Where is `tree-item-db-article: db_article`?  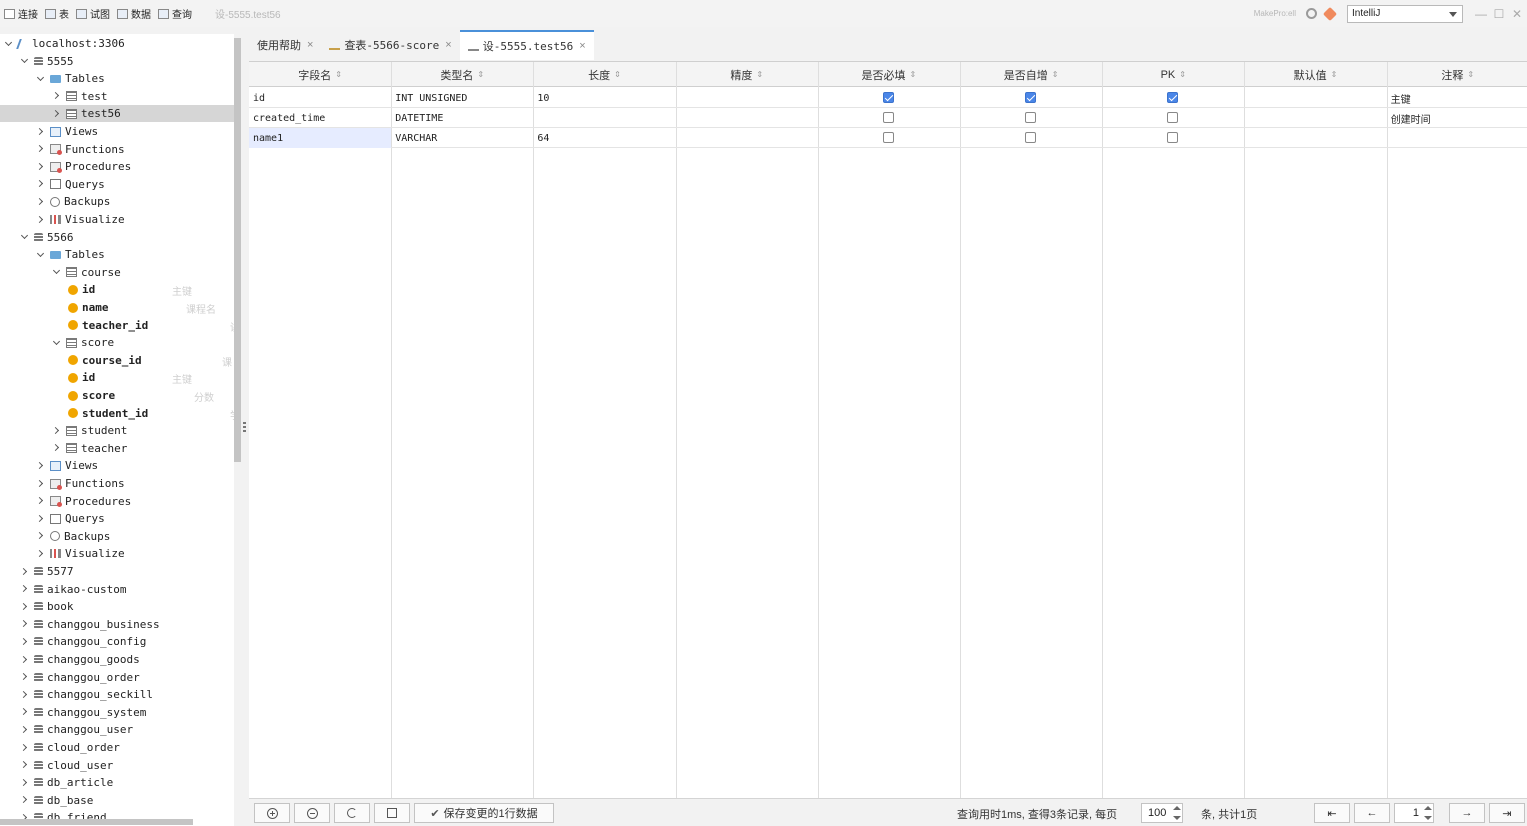 tree-item-db-article: db_article is located at coordinates (117, 782).